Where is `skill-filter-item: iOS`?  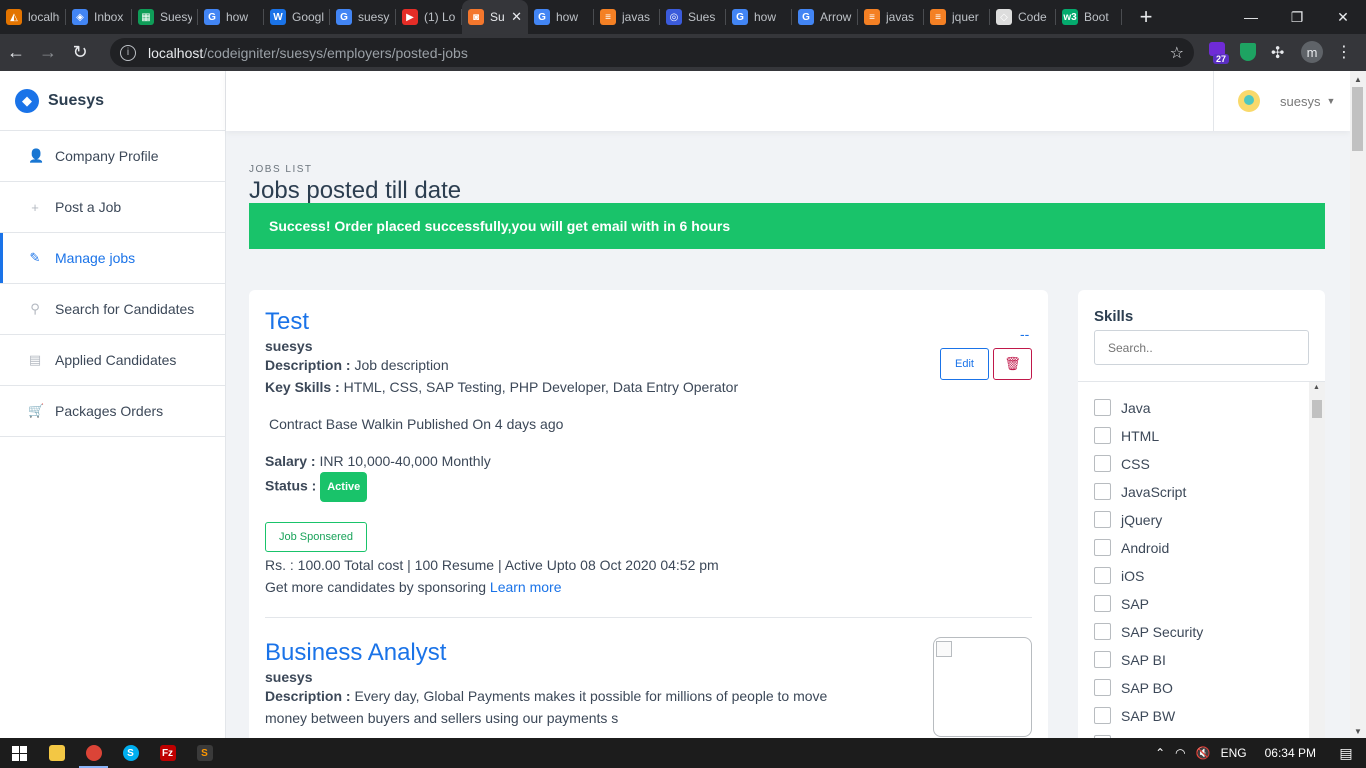 skill-filter-item: iOS is located at coordinates (1119, 575).